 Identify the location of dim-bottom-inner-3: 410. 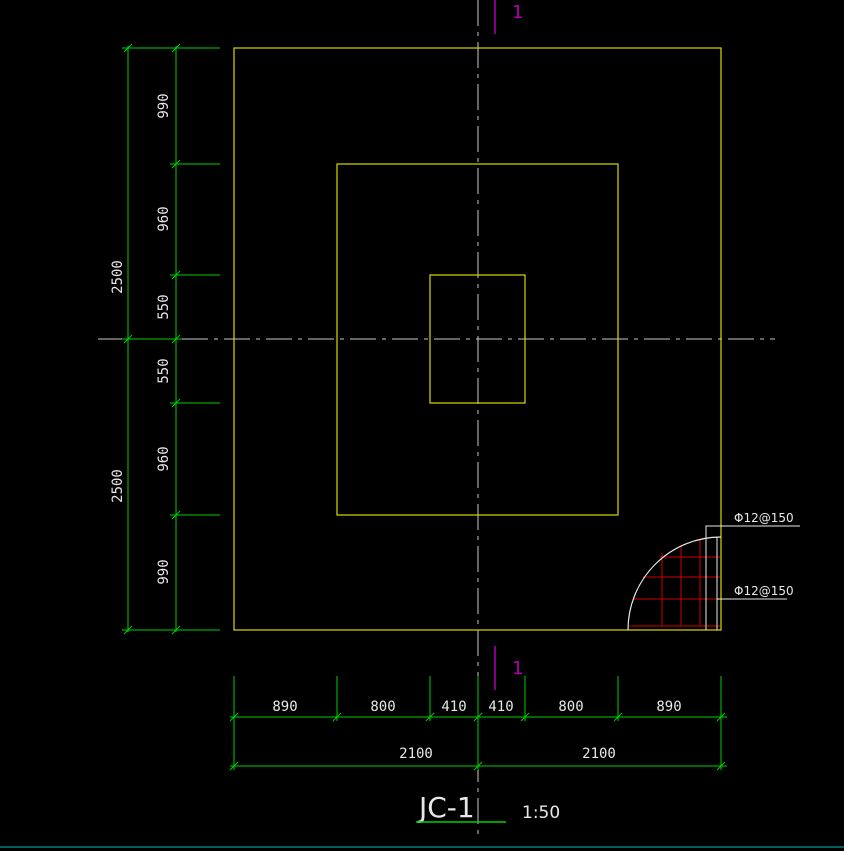
(500, 707).